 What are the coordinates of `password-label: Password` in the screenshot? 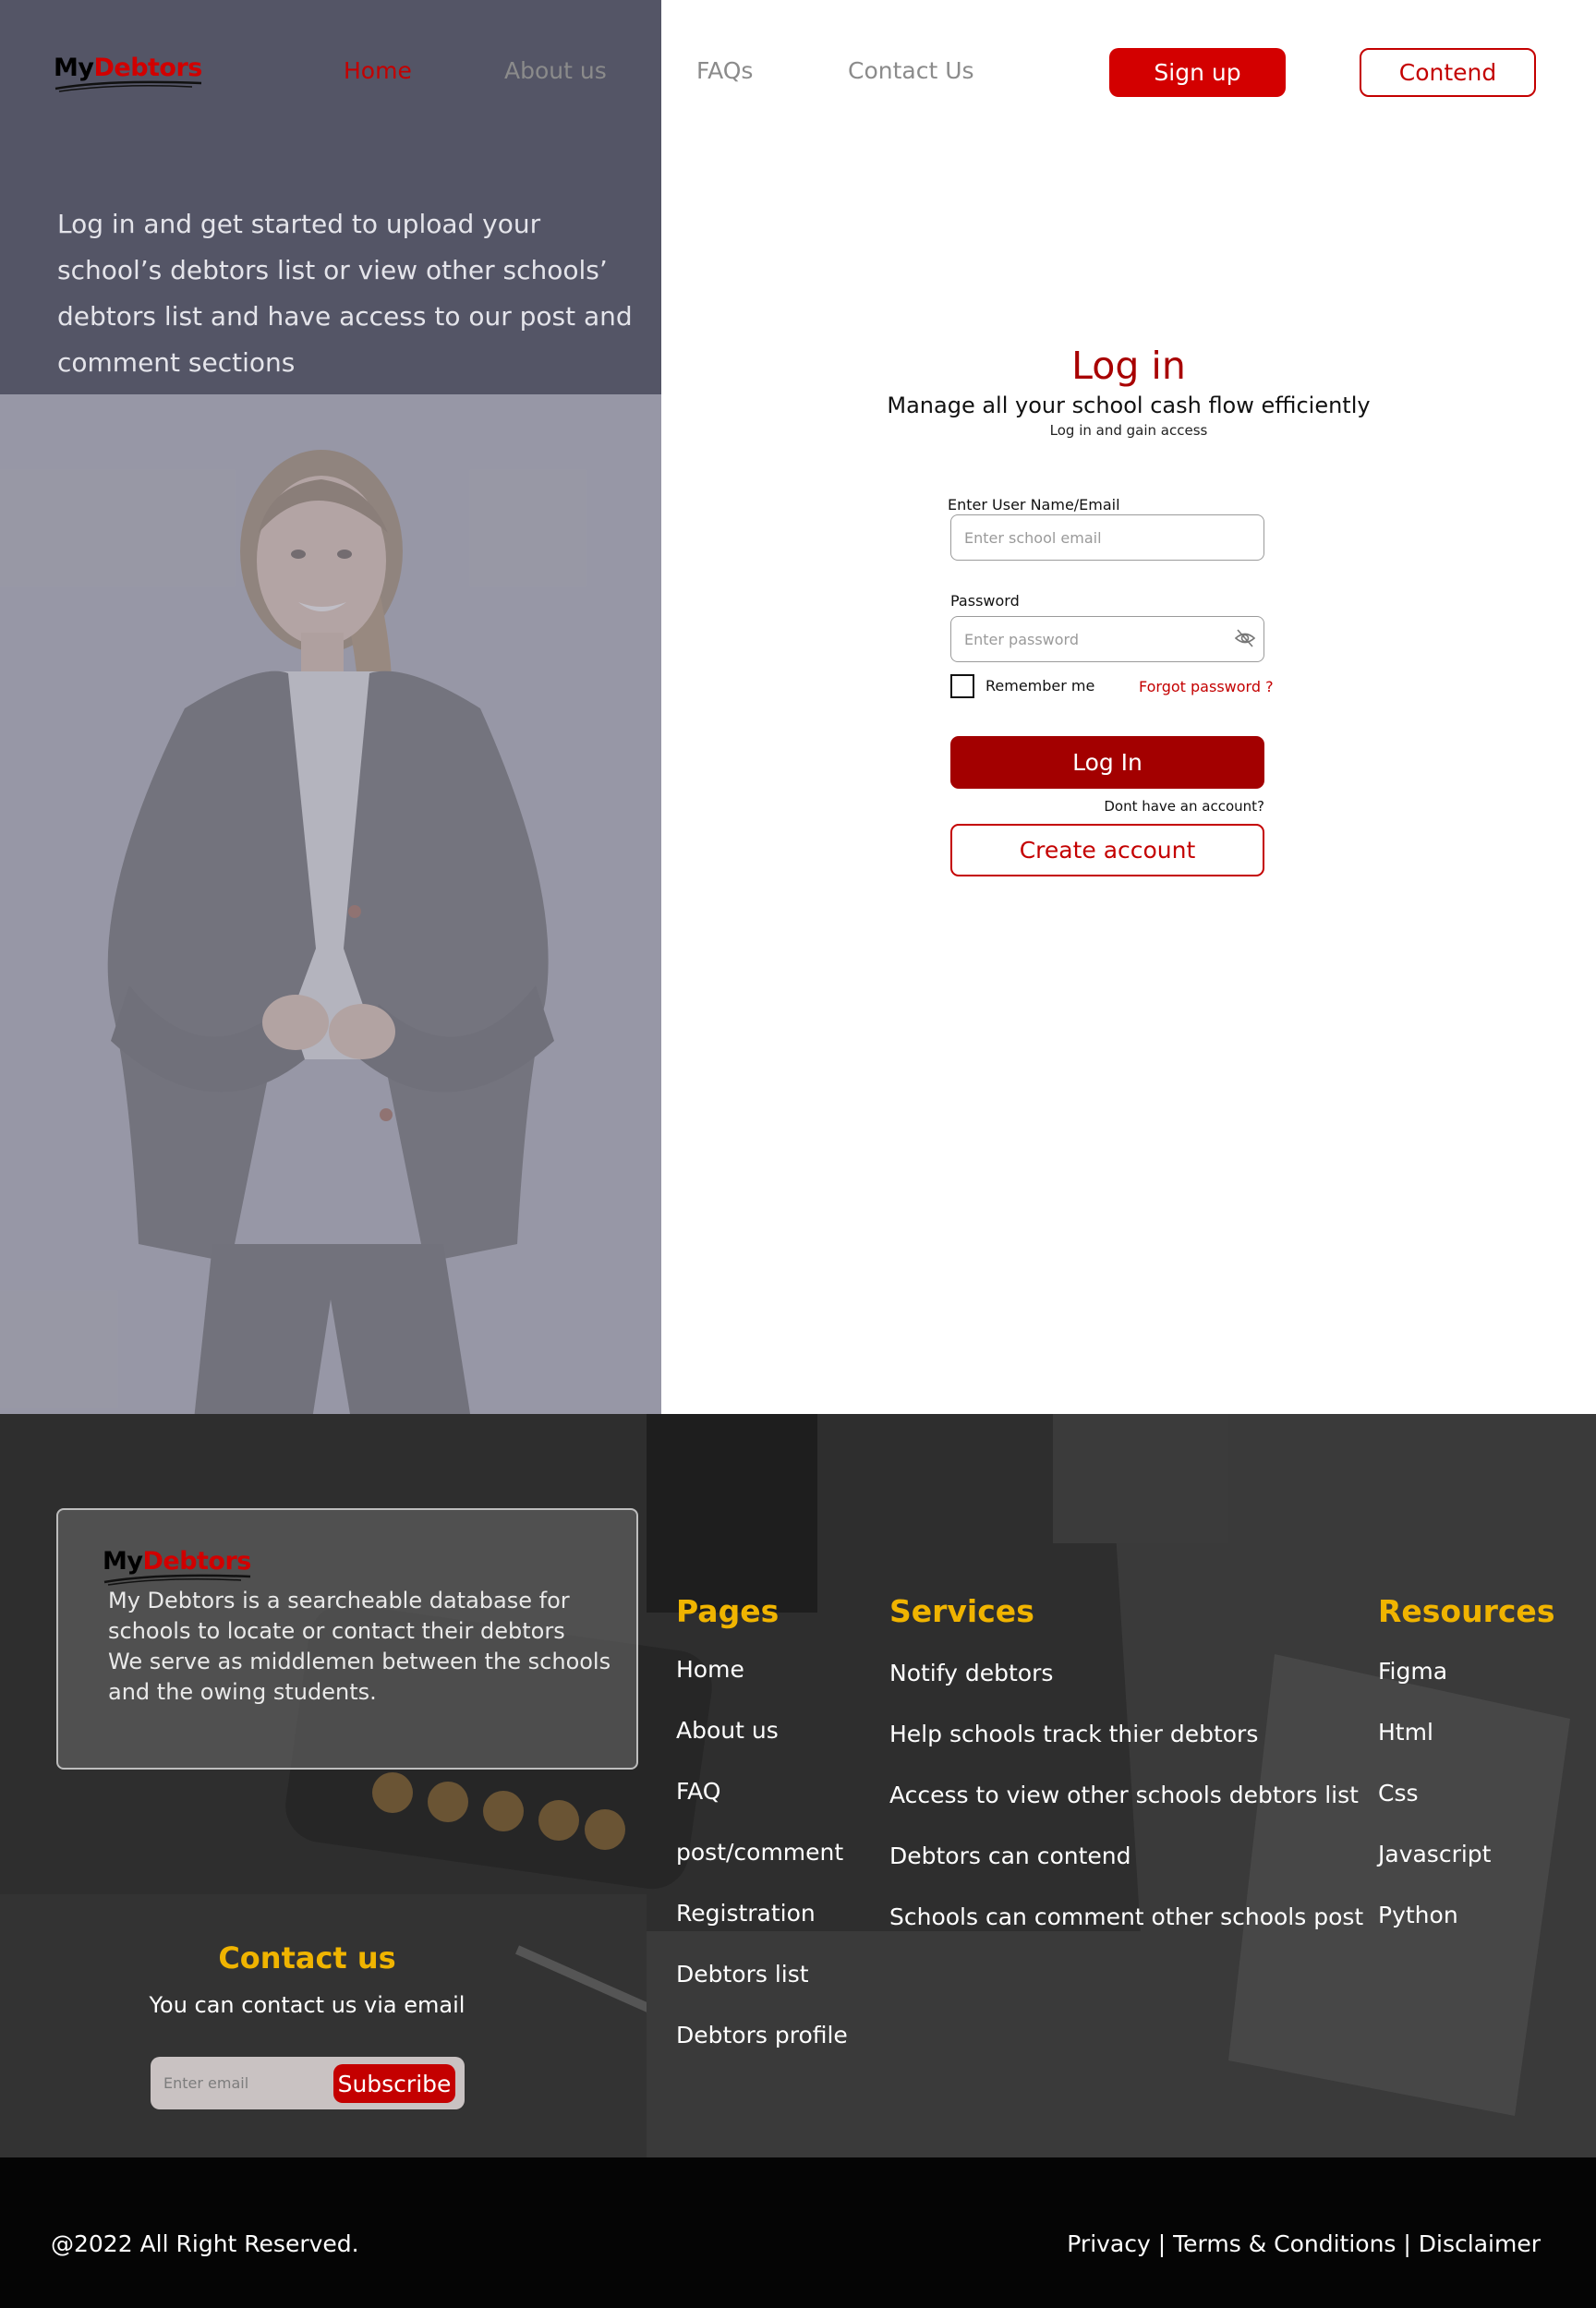 It's located at (985, 601).